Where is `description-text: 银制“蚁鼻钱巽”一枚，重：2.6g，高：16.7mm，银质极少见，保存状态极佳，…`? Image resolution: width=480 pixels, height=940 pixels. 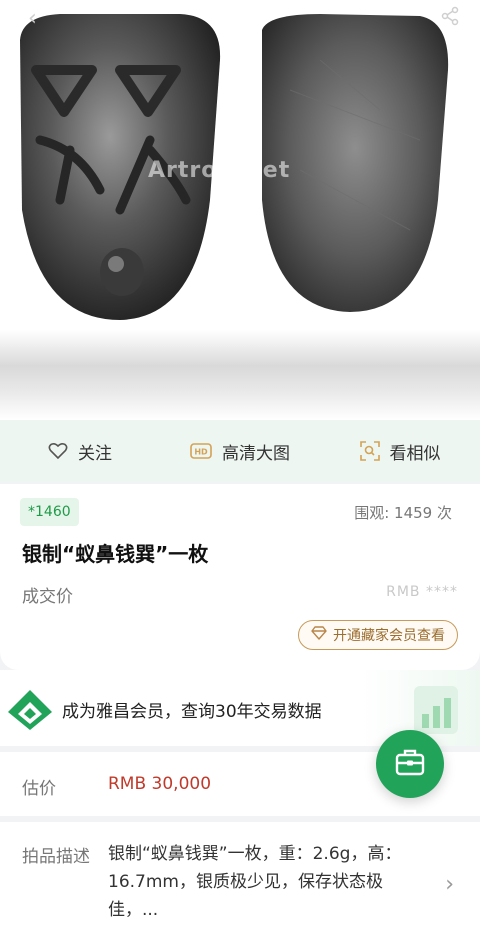
description-text: 银制“蚁鼻钱巽”一枚，重：2.6g，高：16.7mm，银质极少见，保存状态极佳，… is located at coordinates (255, 882).